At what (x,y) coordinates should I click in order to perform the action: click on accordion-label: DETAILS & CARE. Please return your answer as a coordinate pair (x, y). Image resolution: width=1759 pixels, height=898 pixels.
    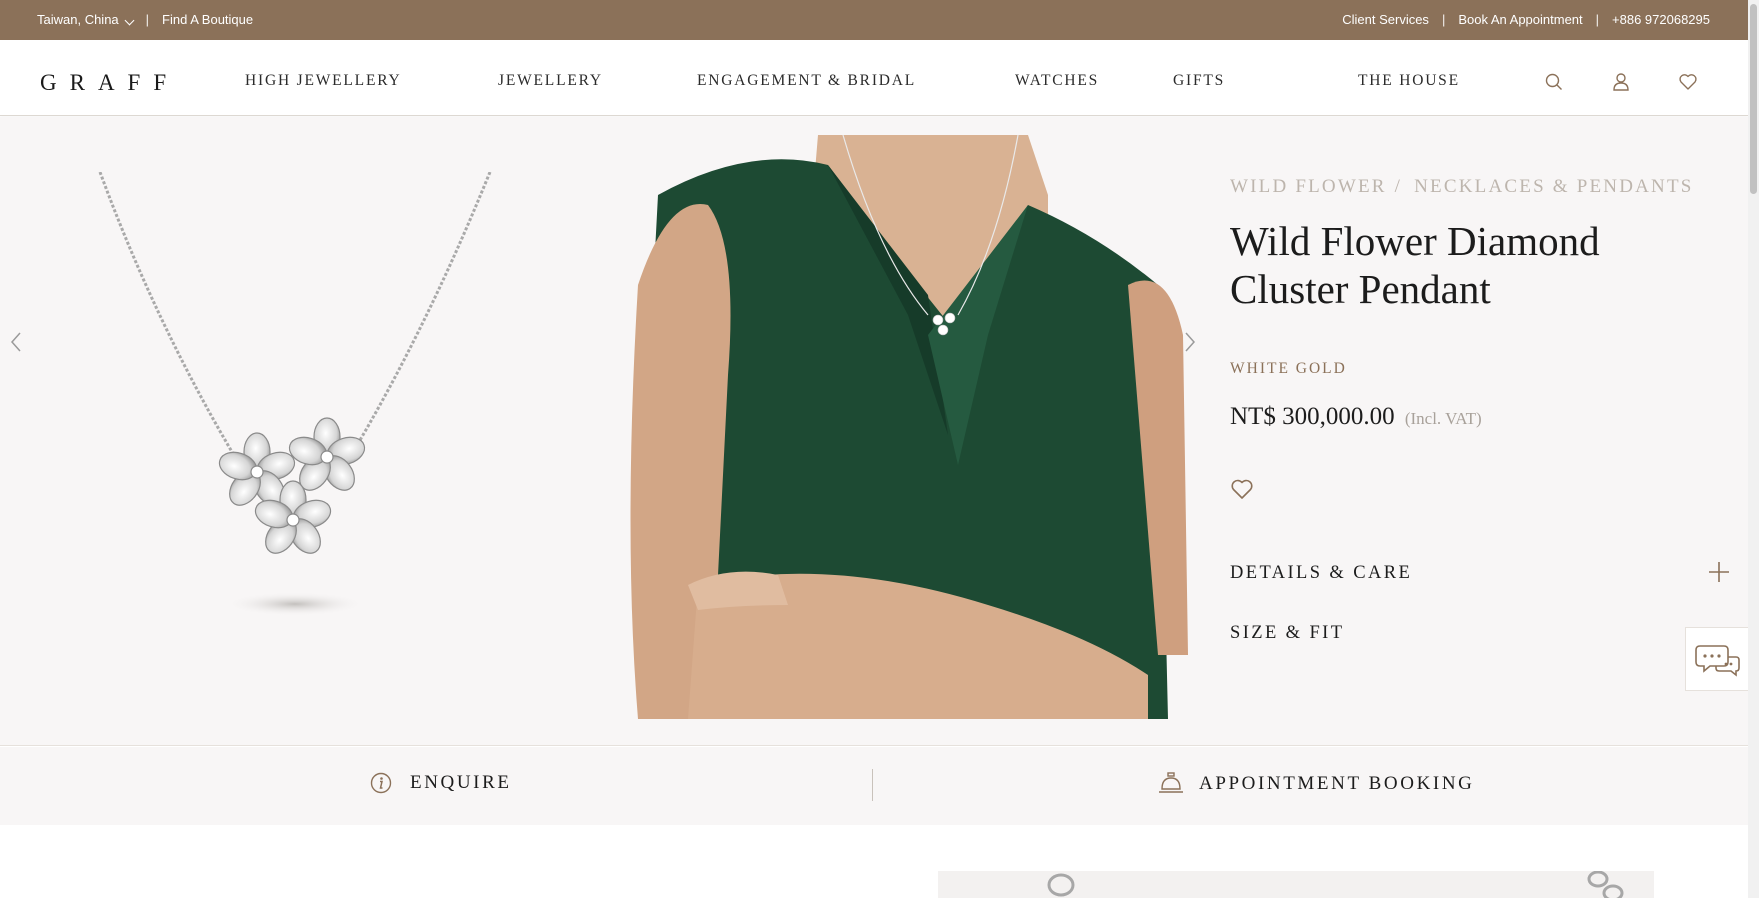
    Looking at the image, I should click on (1321, 573).